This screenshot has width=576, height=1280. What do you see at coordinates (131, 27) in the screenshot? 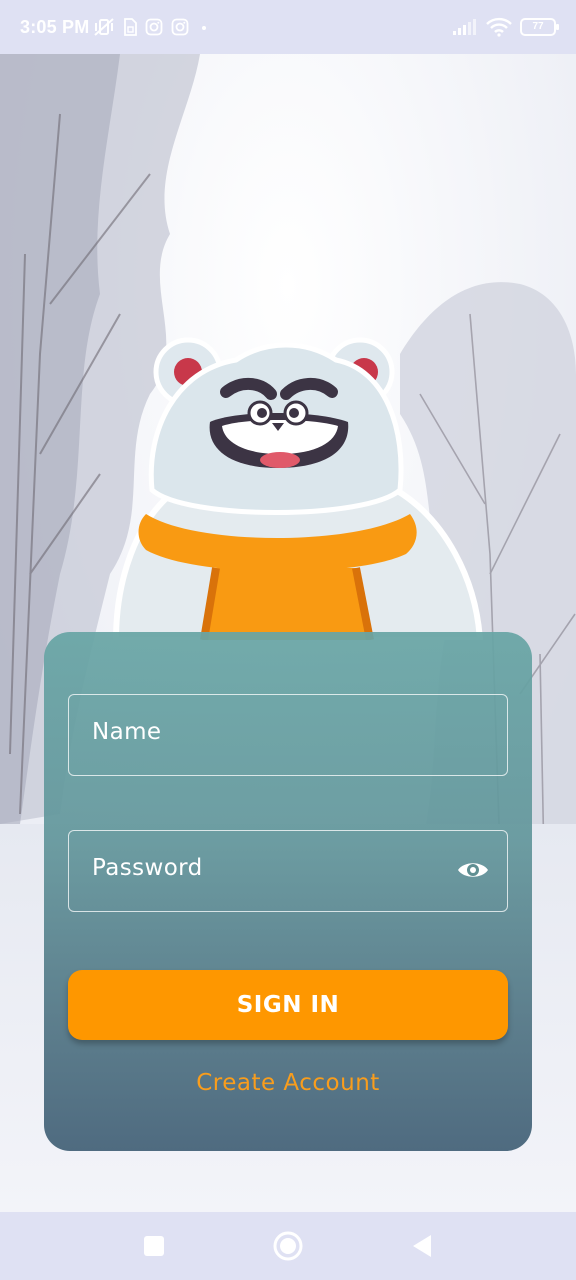
I see `sim-icon` at bounding box center [131, 27].